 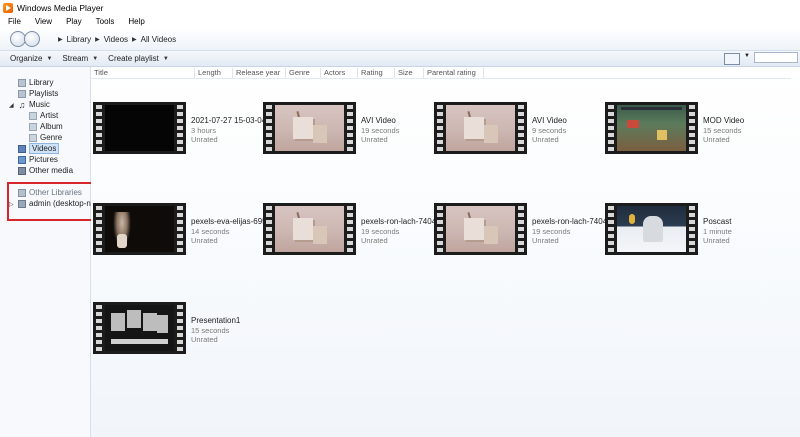 I want to click on sidebar-item-music: ♫ Music, so click(x=34, y=104).